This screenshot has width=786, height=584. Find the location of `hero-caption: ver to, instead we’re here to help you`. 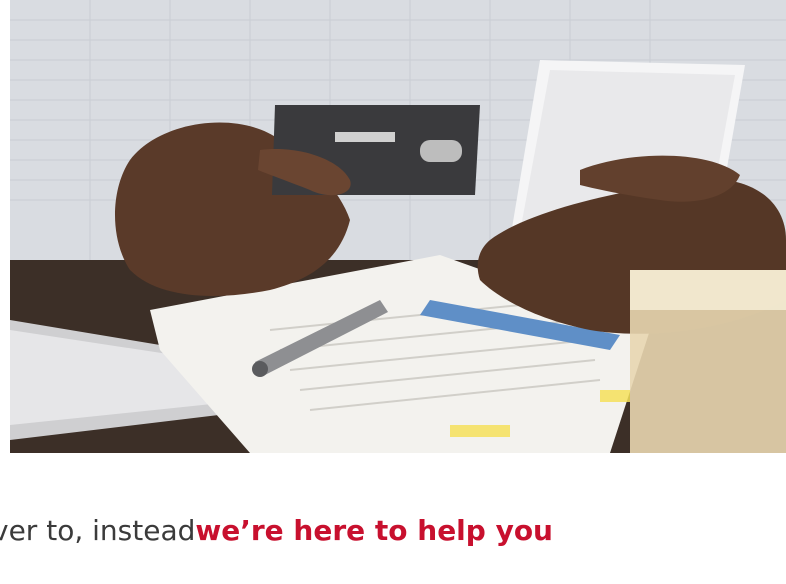

hero-caption: ver to, instead we’re here to help you is located at coordinates (393, 536).